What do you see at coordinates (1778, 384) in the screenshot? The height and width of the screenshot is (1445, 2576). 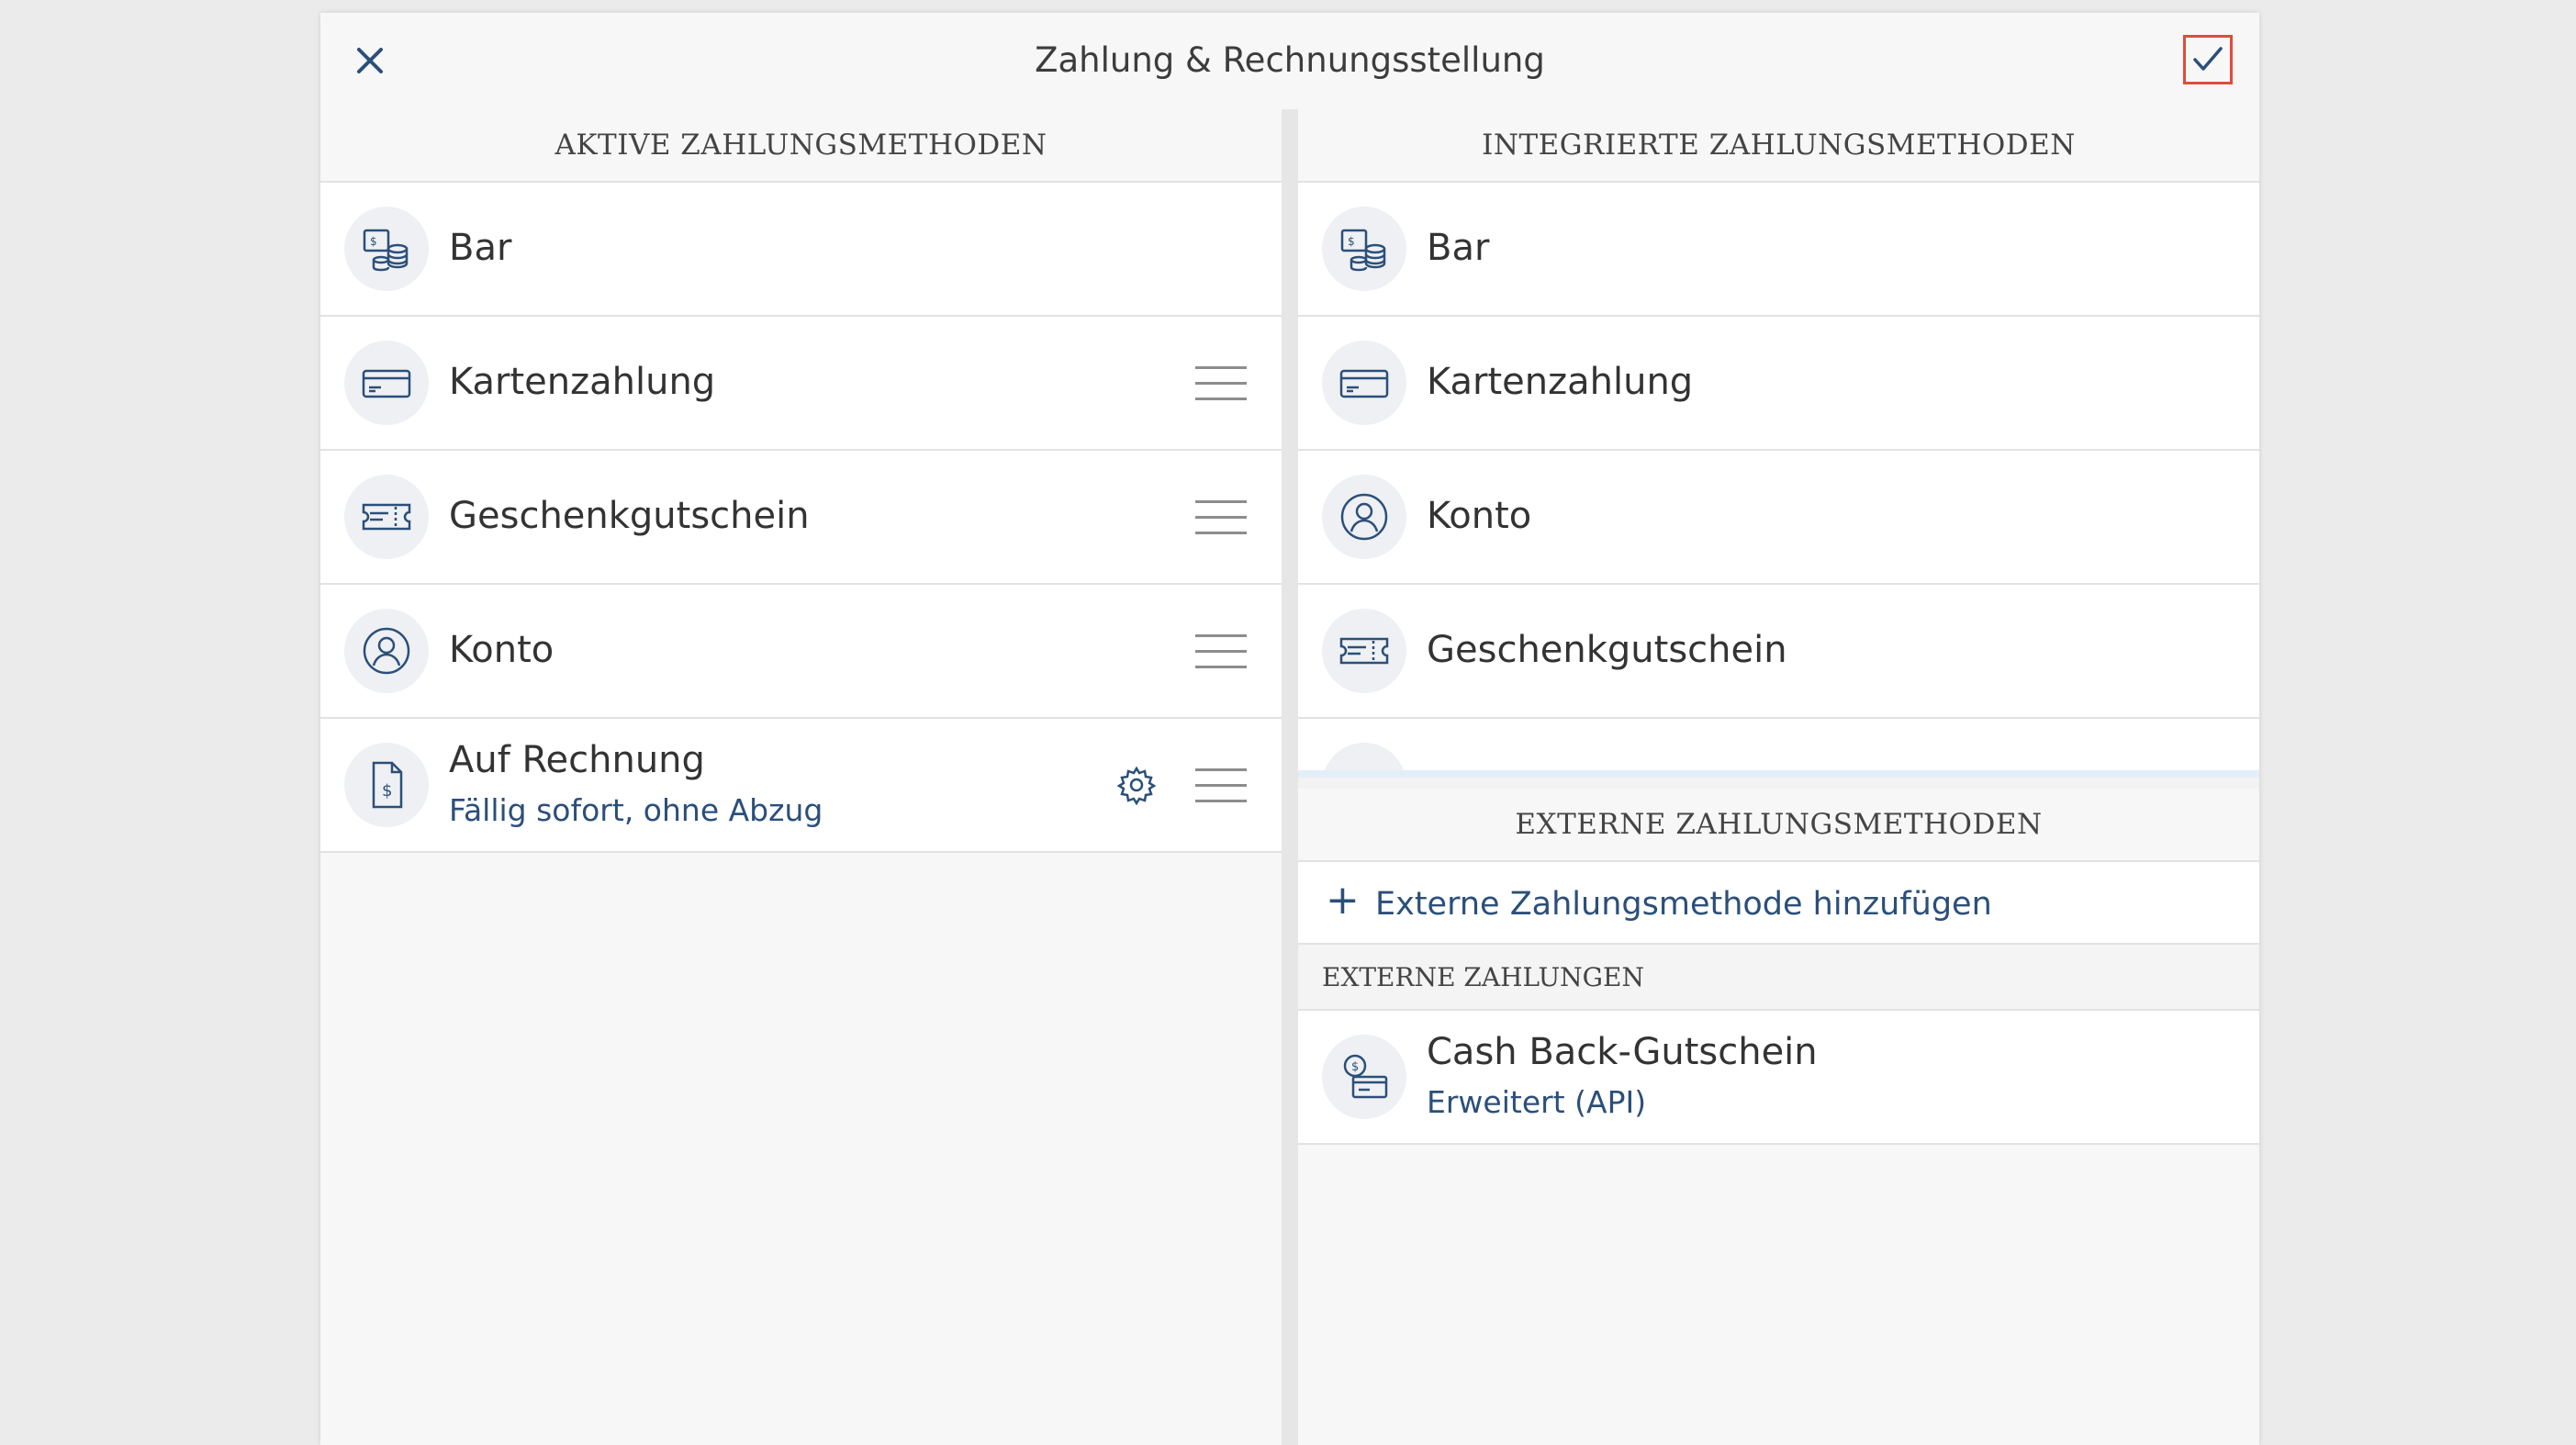 I see `integrated-item-kartenzahlung: Kartenzahlung` at bounding box center [1778, 384].